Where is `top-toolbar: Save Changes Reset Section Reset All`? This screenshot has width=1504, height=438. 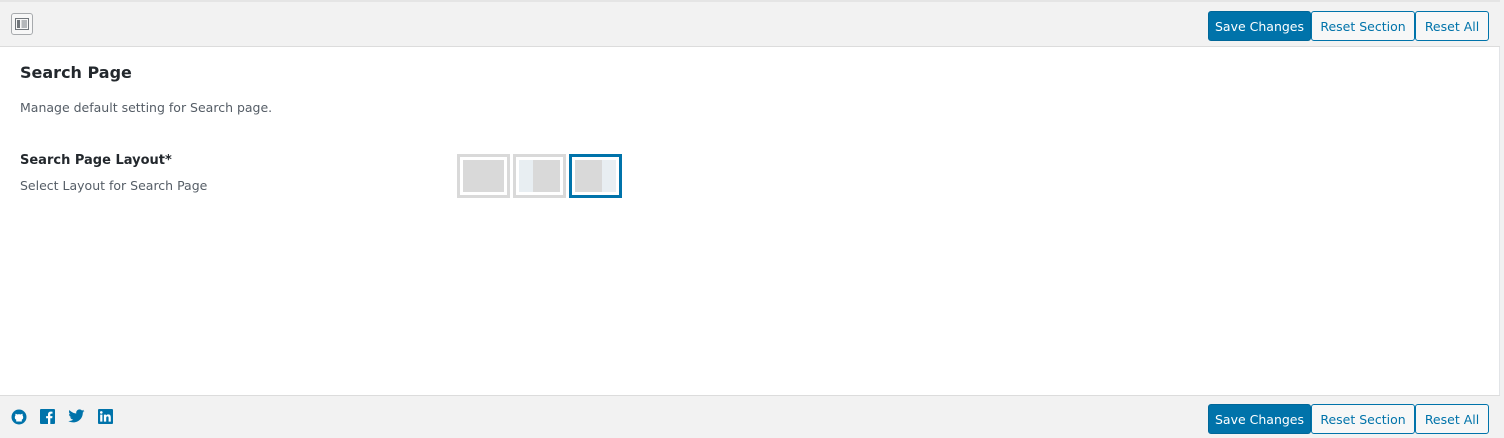 top-toolbar: Save Changes Reset Section Reset All is located at coordinates (750, 23).